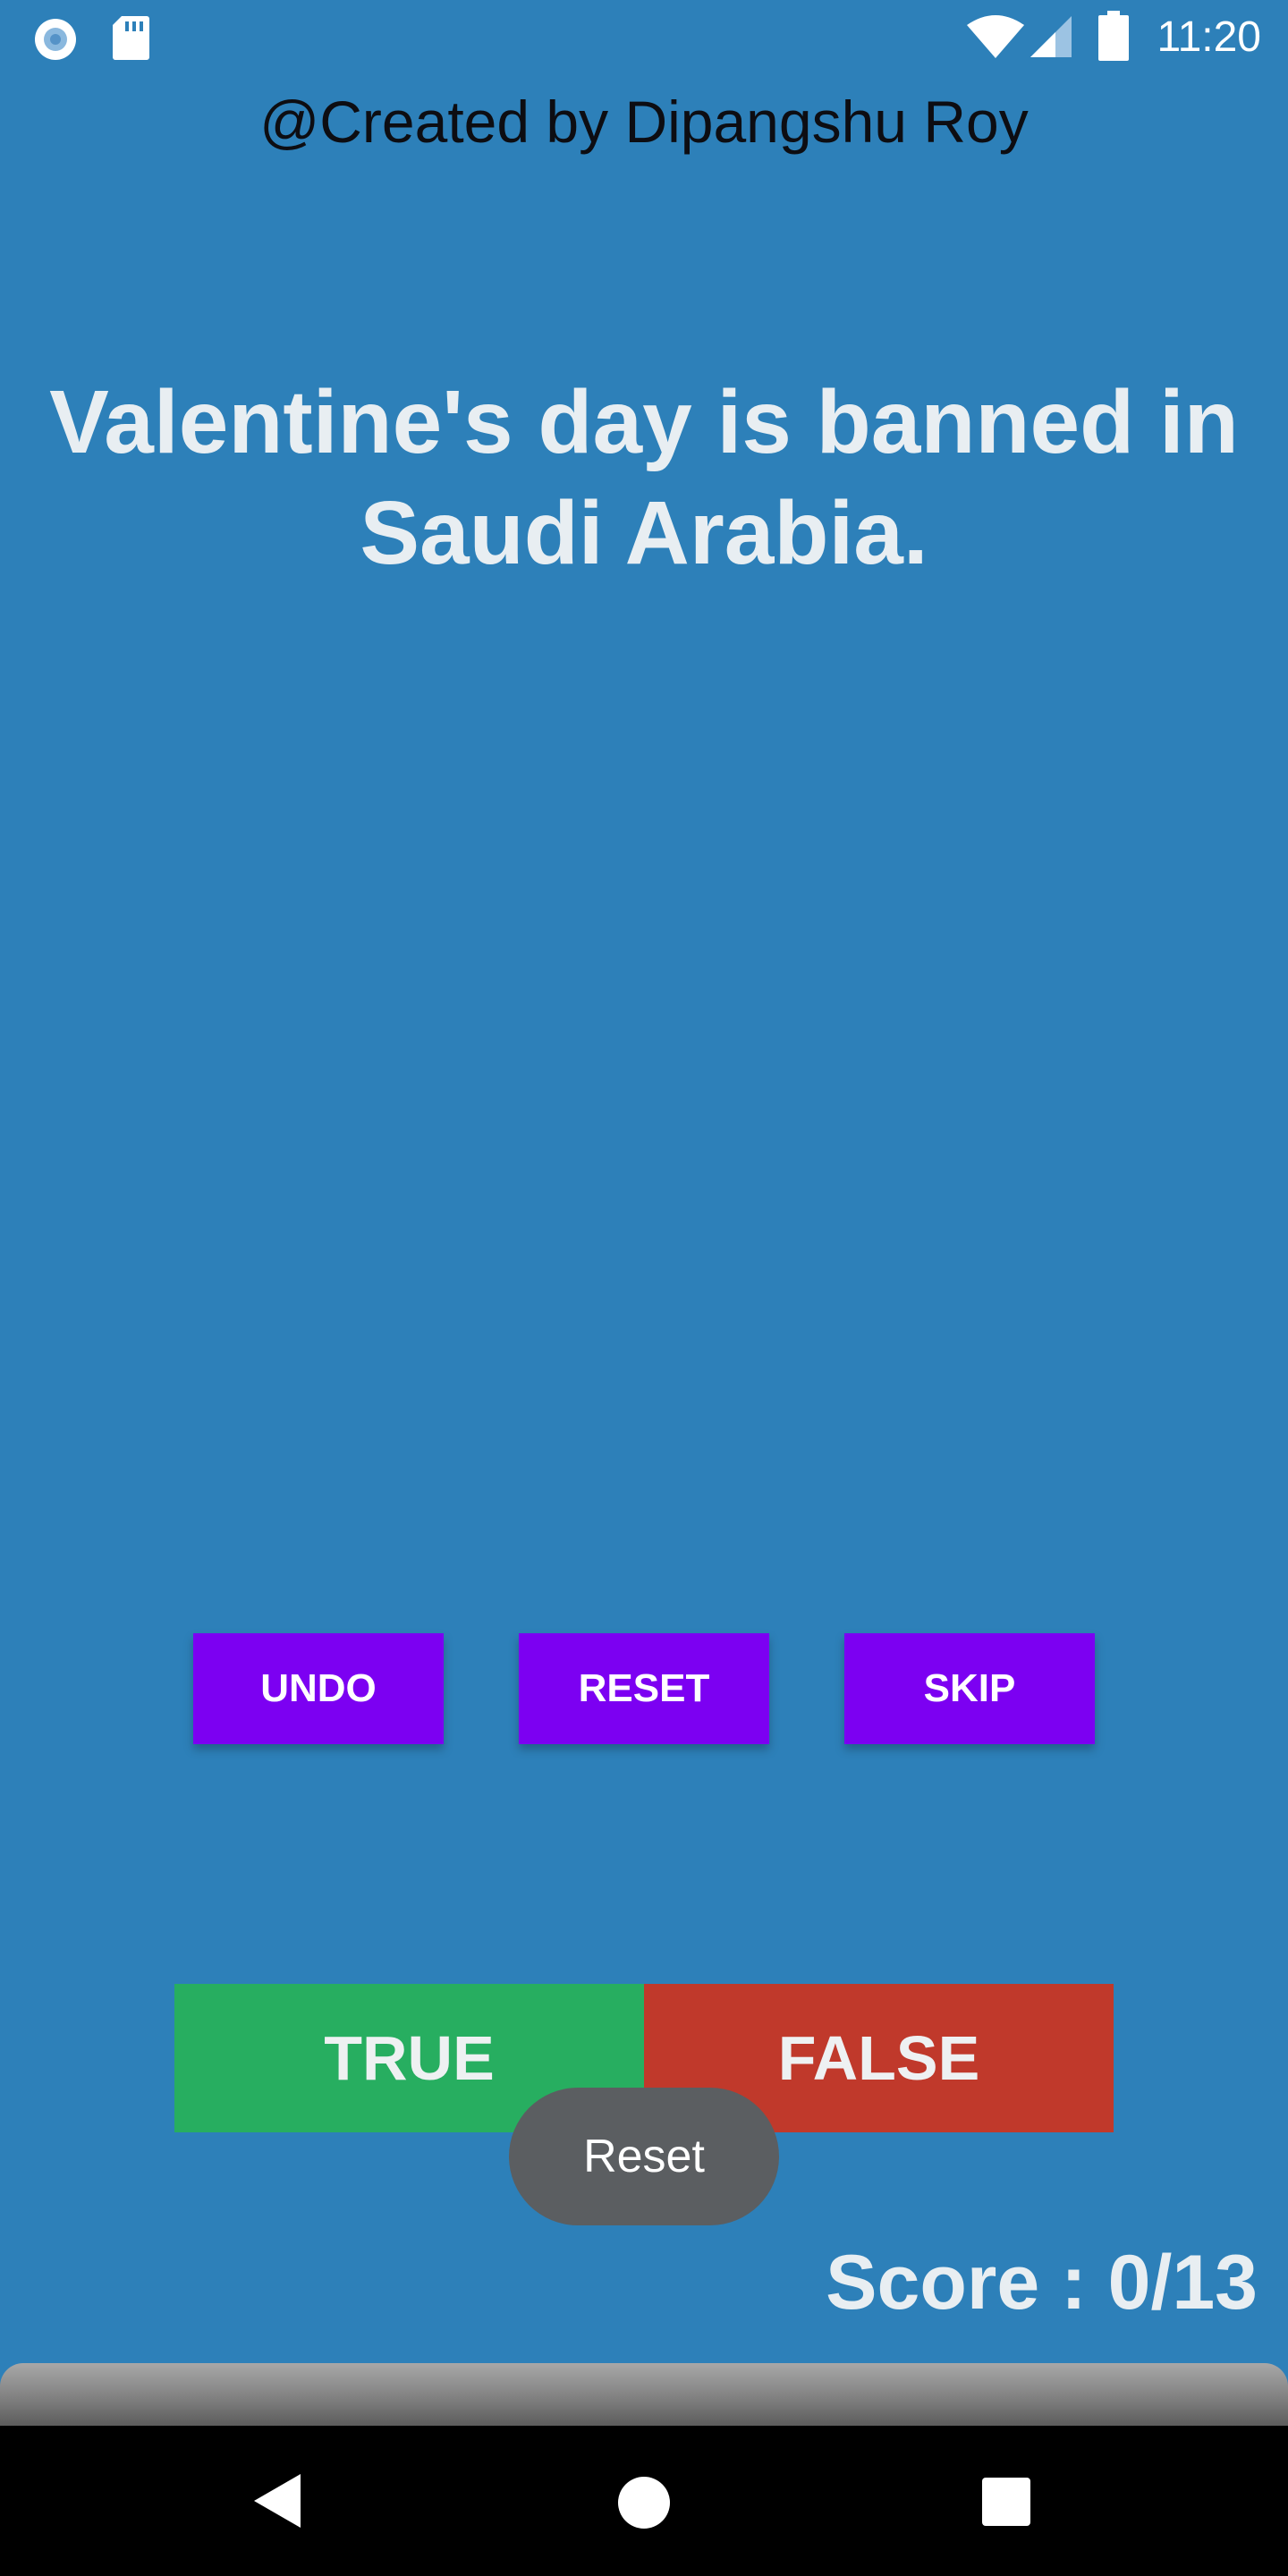 The width and height of the screenshot is (1288, 2576). I want to click on home-icon, so click(644, 2505).